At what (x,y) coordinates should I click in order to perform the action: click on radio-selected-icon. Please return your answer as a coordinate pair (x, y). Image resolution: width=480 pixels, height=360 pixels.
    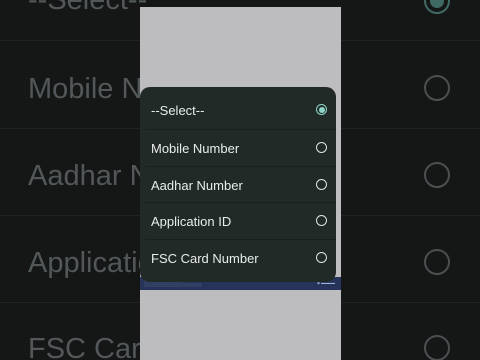
    Looking at the image, I should click on (321, 109).